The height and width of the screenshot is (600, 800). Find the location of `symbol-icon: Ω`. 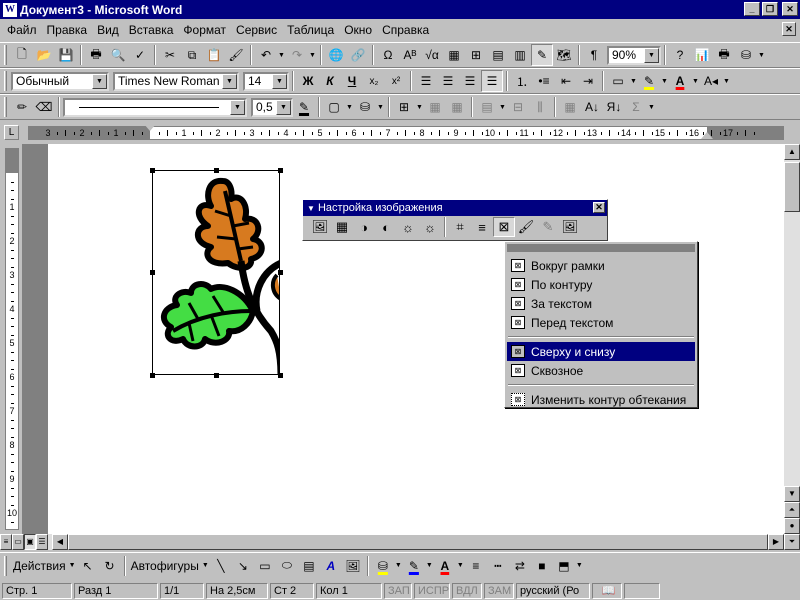

symbol-icon: Ω is located at coordinates (388, 55).